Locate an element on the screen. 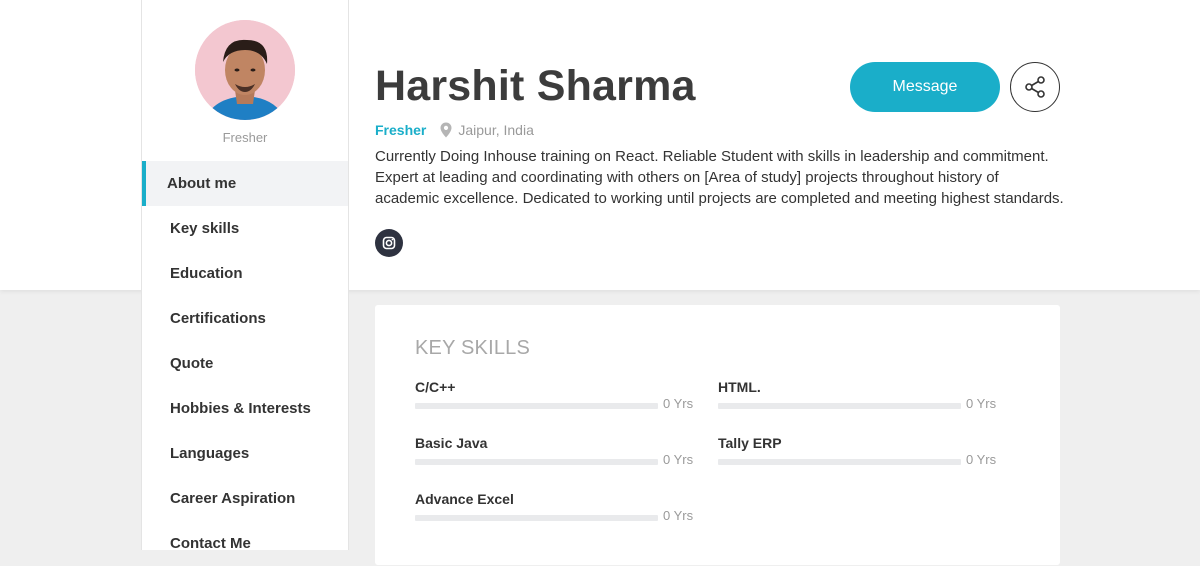 The width and height of the screenshot is (1200, 566). location-pin-icon is located at coordinates (446, 130).